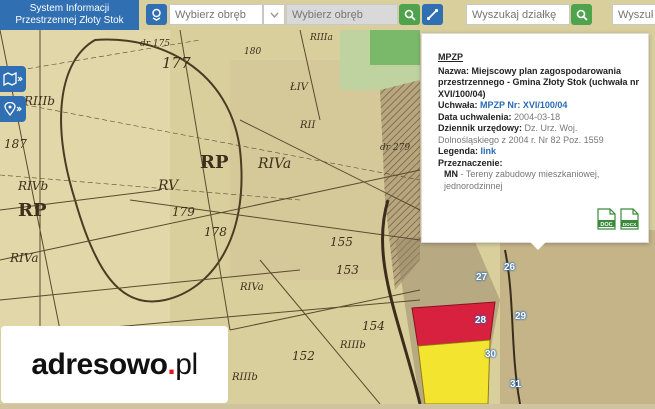  Describe the element at coordinates (307, 125) in the screenshot. I see `svg-text: RII` at that location.